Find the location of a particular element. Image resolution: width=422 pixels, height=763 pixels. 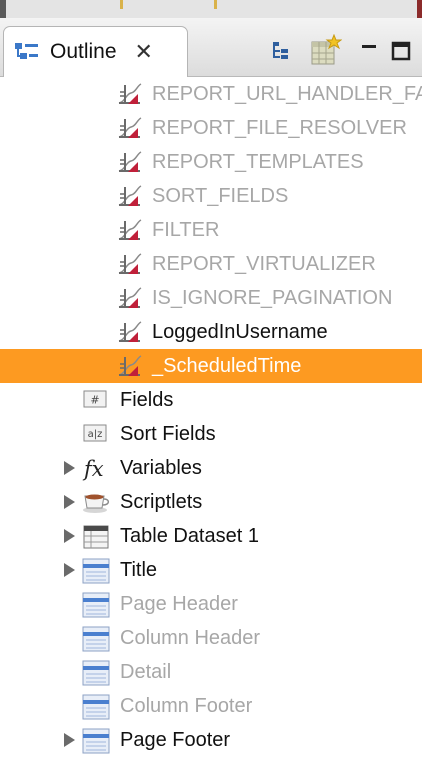

minimize-icon is located at coordinates (369, 51).